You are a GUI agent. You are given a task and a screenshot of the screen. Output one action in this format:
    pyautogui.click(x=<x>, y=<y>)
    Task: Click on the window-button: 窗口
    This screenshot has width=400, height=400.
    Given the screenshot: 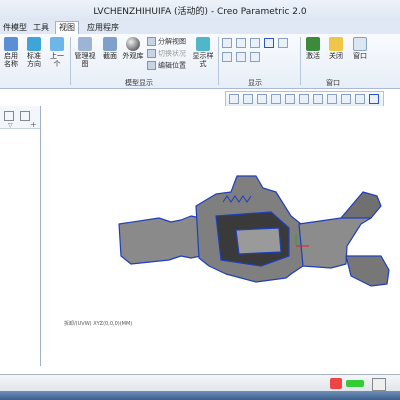 What is the action you would take?
    pyautogui.click(x=360, y=48)
    